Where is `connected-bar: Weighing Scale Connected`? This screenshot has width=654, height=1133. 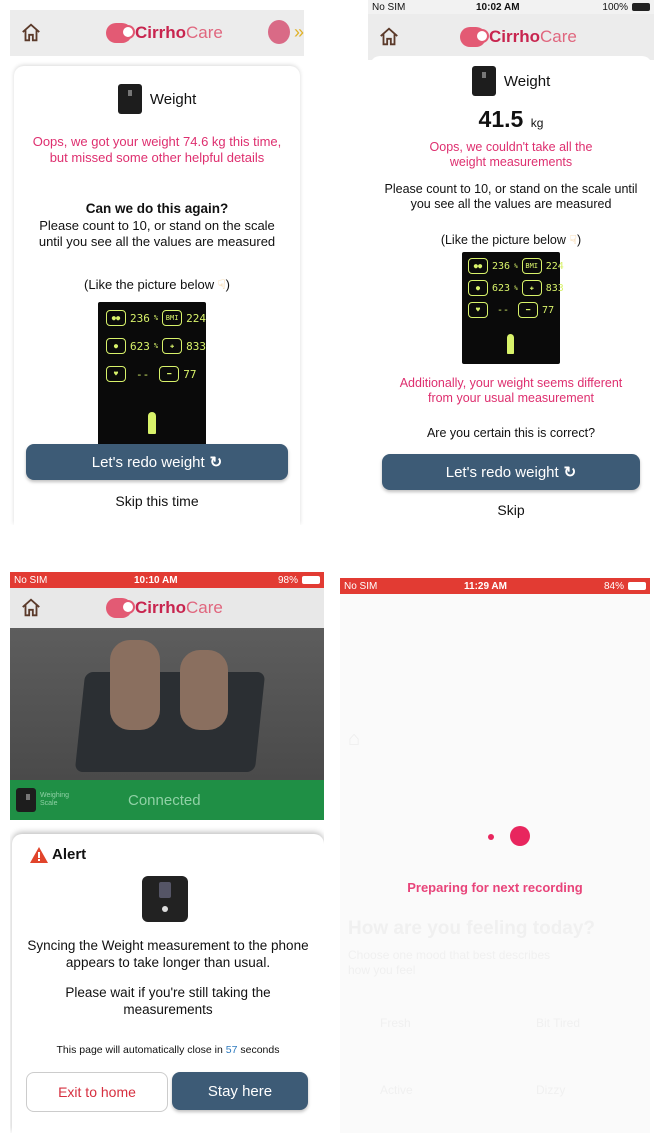 connected-bar: Weighing Scale Connected is located at coordinates (167, 800).